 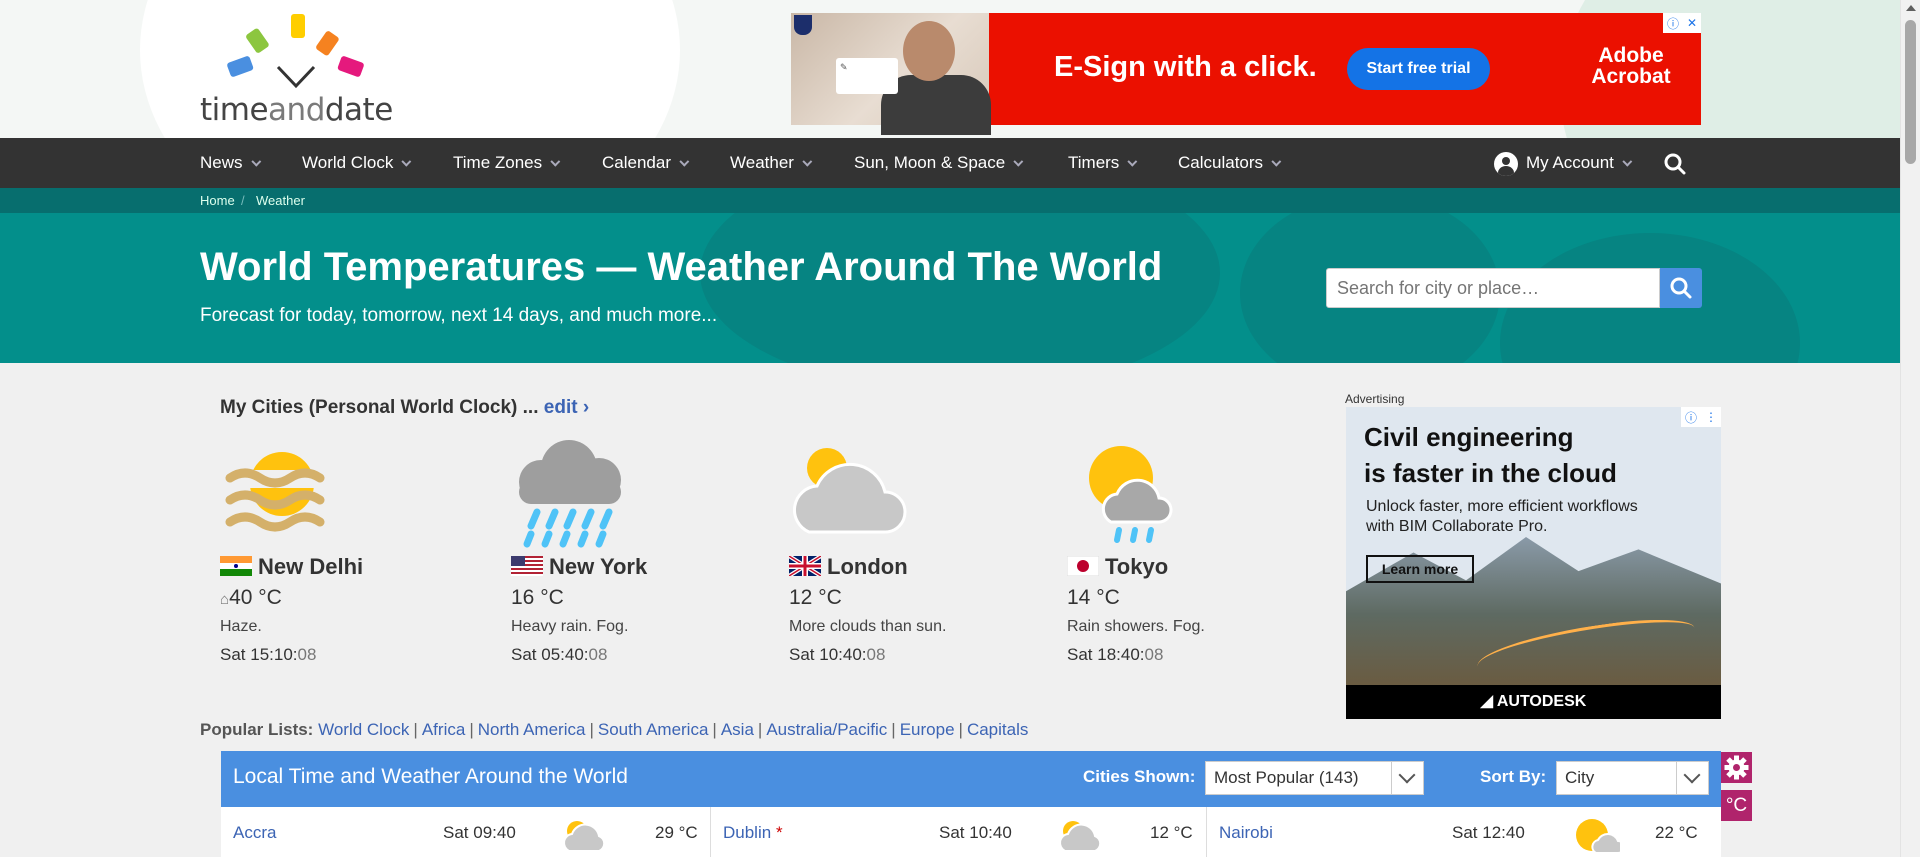 What do you see at coordinates (1632, 778) in the screenshot?
I see `sort-by-select: City` at bounding box center [1632, 778].